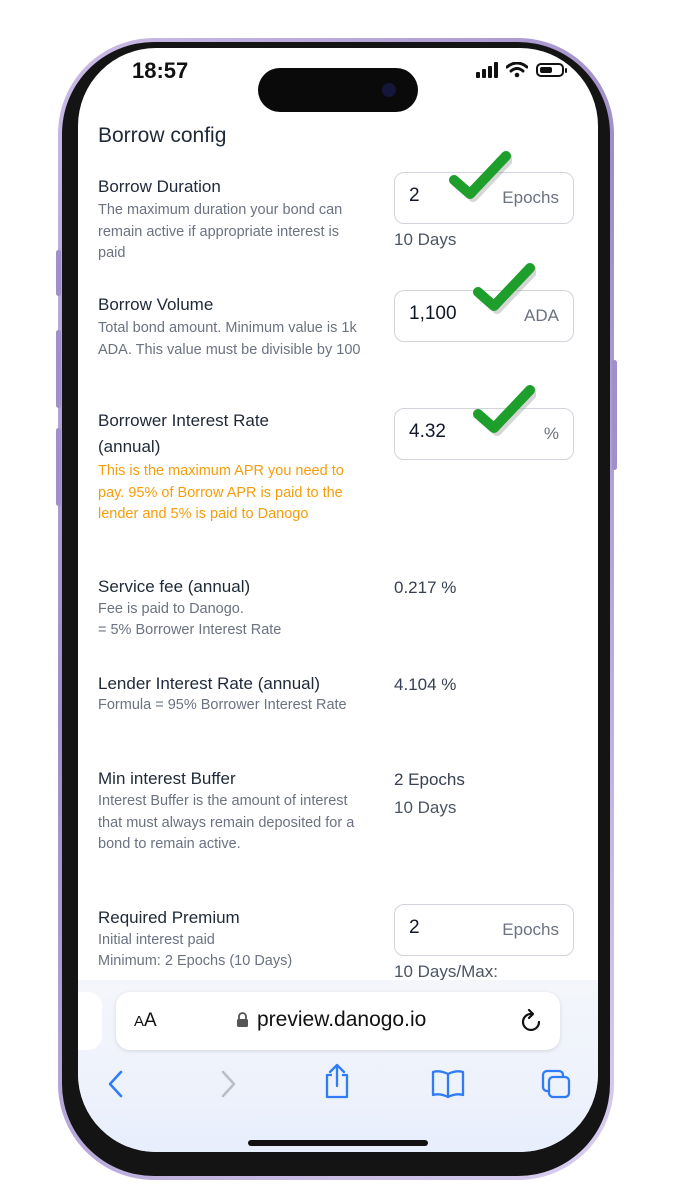 The height and width of the screenshot is (1200, 675). What do you see at coordinates (454, 928) in the screenshot?
I see `required-premium-input` at bounding box center [454, 928].